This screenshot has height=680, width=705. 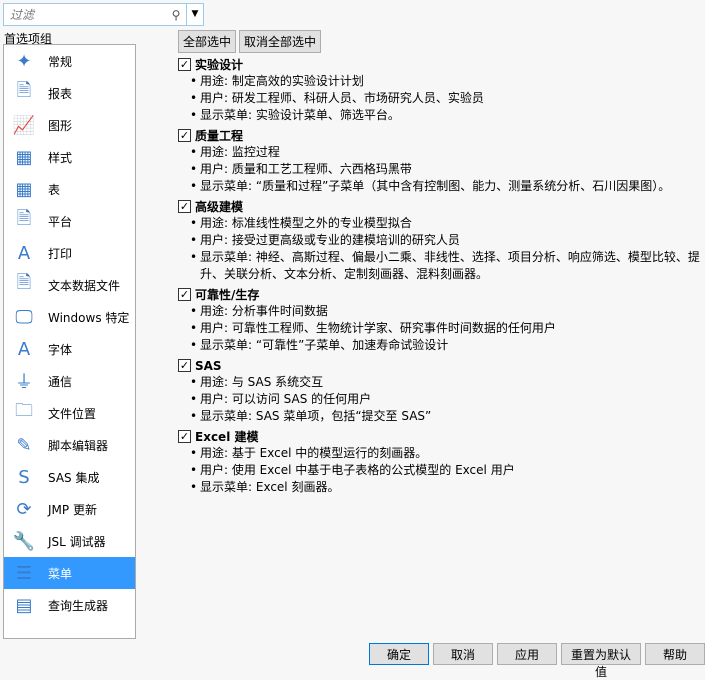 I want to click on section-title: Excel 建模, so click(x=227, y=437).